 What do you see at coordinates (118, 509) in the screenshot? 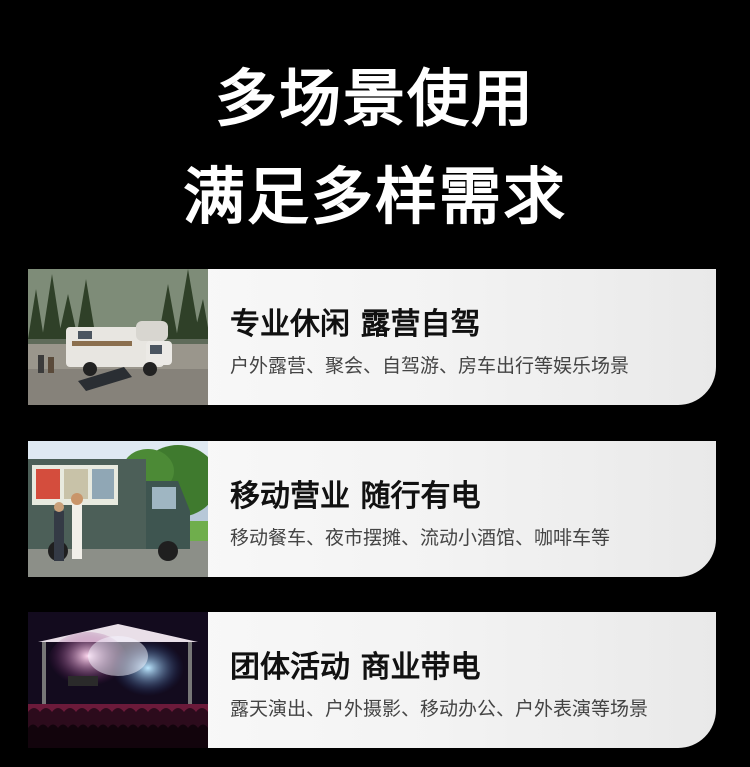
I see `food-truck-photo` at bounding box center [118, 509].